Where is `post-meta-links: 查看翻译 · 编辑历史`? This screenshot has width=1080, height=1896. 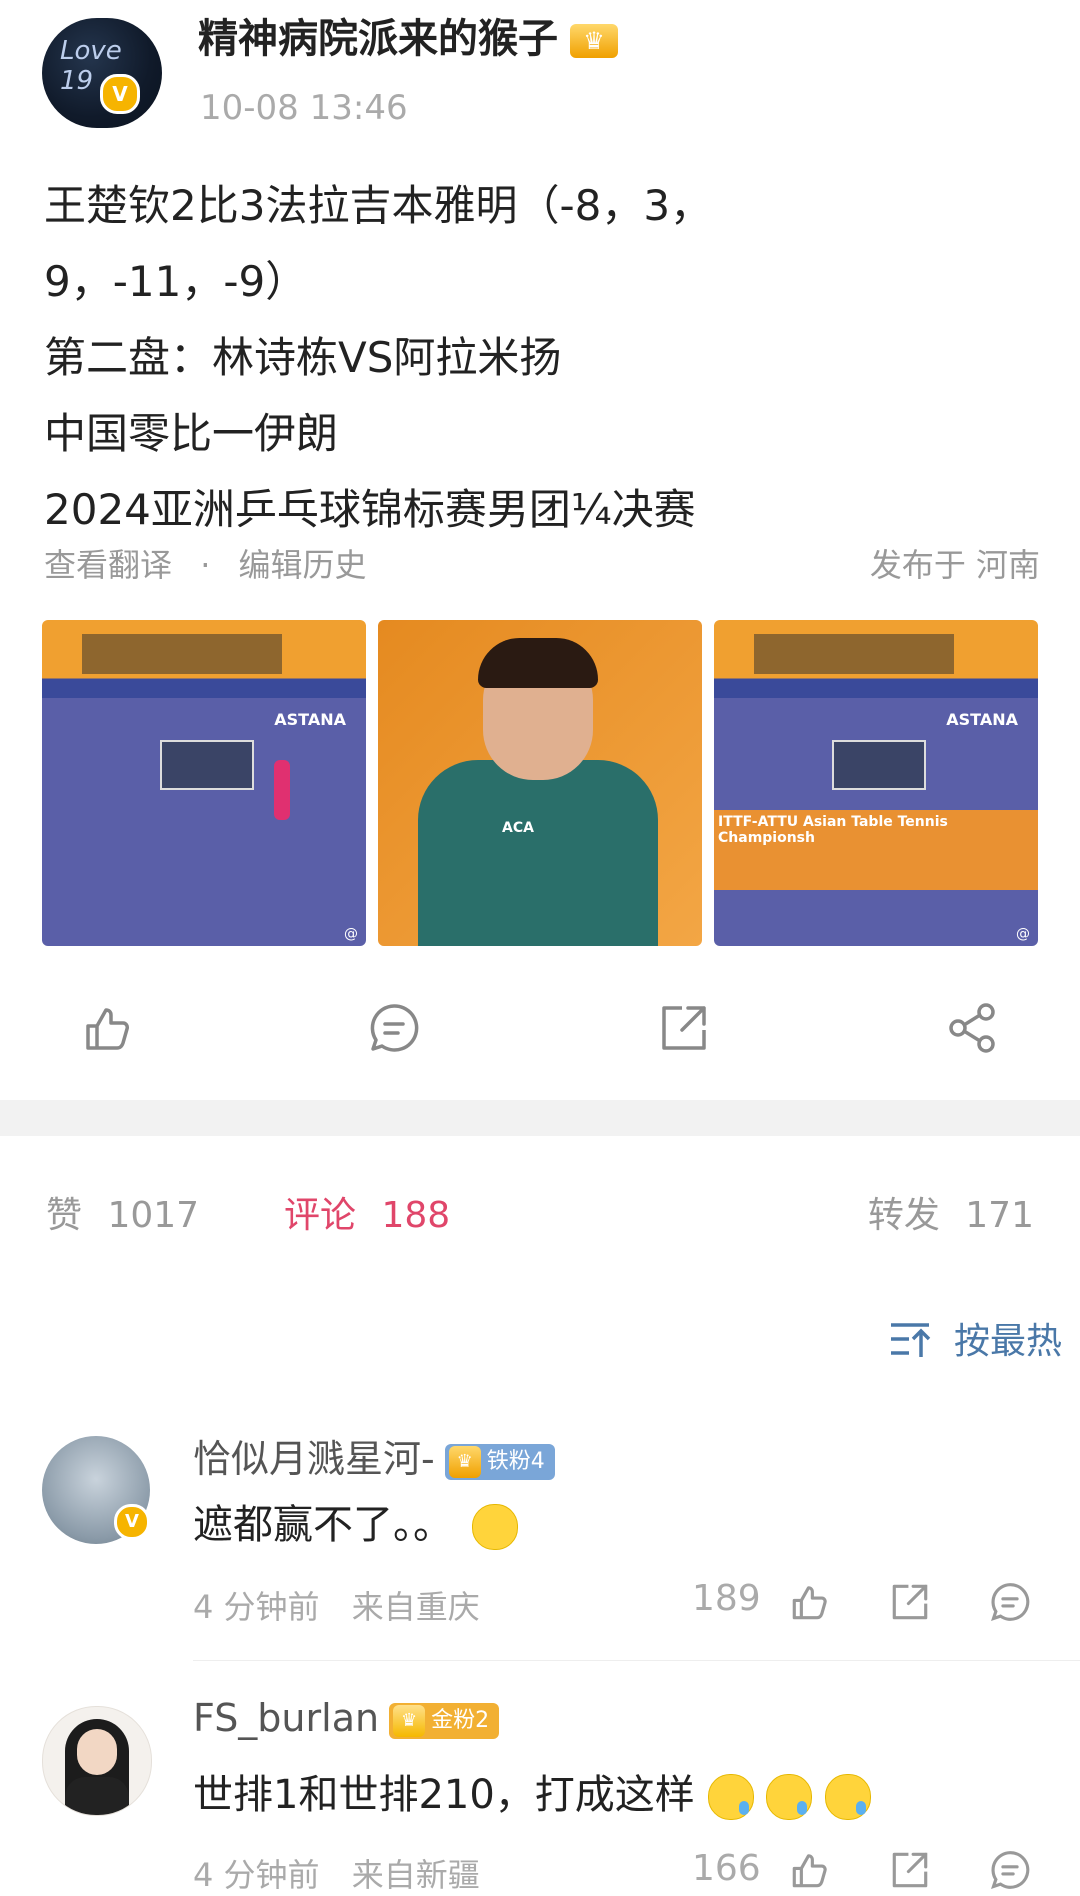
post-meta-links: 查看翻译 · 编辑历史 is located at coordinates (205, 563).